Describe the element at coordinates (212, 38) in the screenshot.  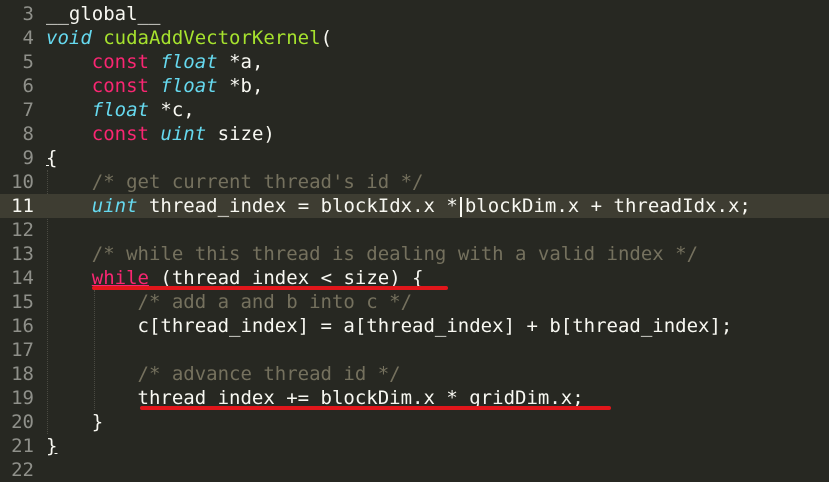
I see `code-token: cudaAddVectorKernel` at that location.